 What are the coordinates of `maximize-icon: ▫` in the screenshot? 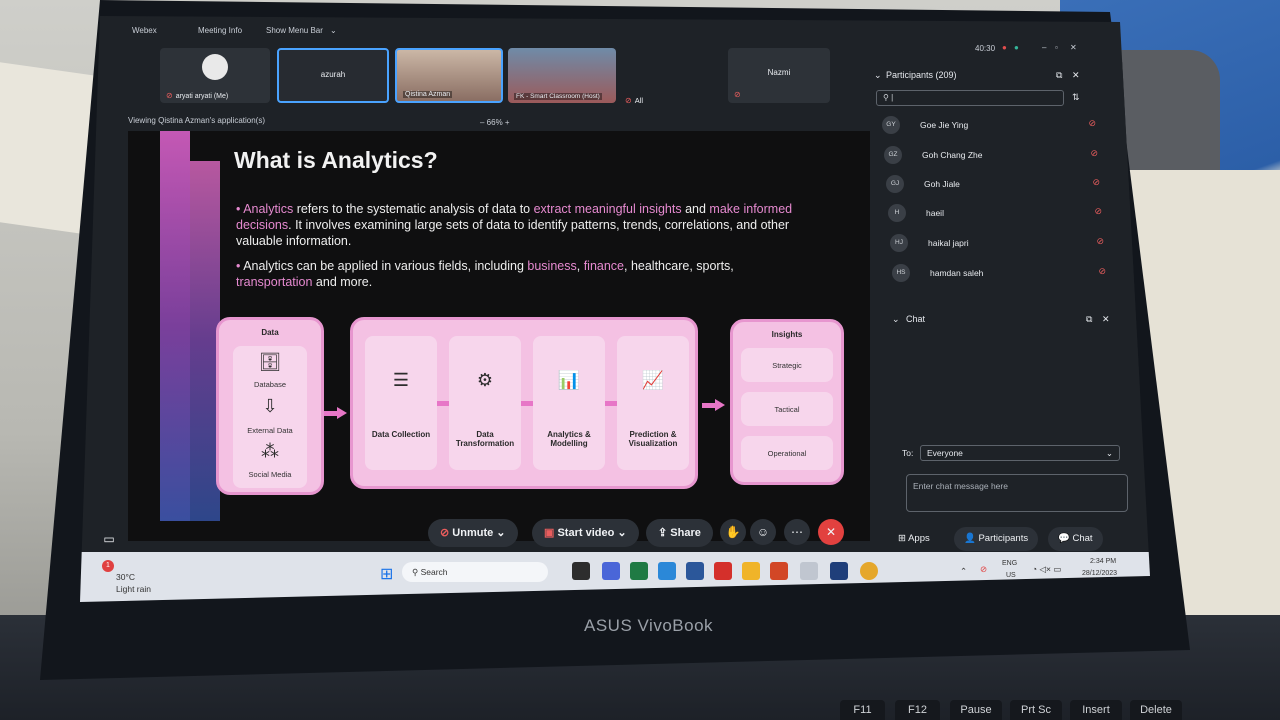 It's located at (1056, 47).